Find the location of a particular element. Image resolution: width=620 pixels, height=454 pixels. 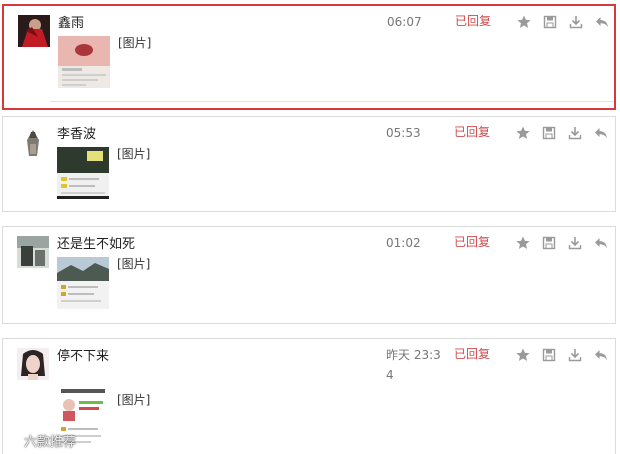

watermark: 六款推荐 is located at coordinates (40, 440).